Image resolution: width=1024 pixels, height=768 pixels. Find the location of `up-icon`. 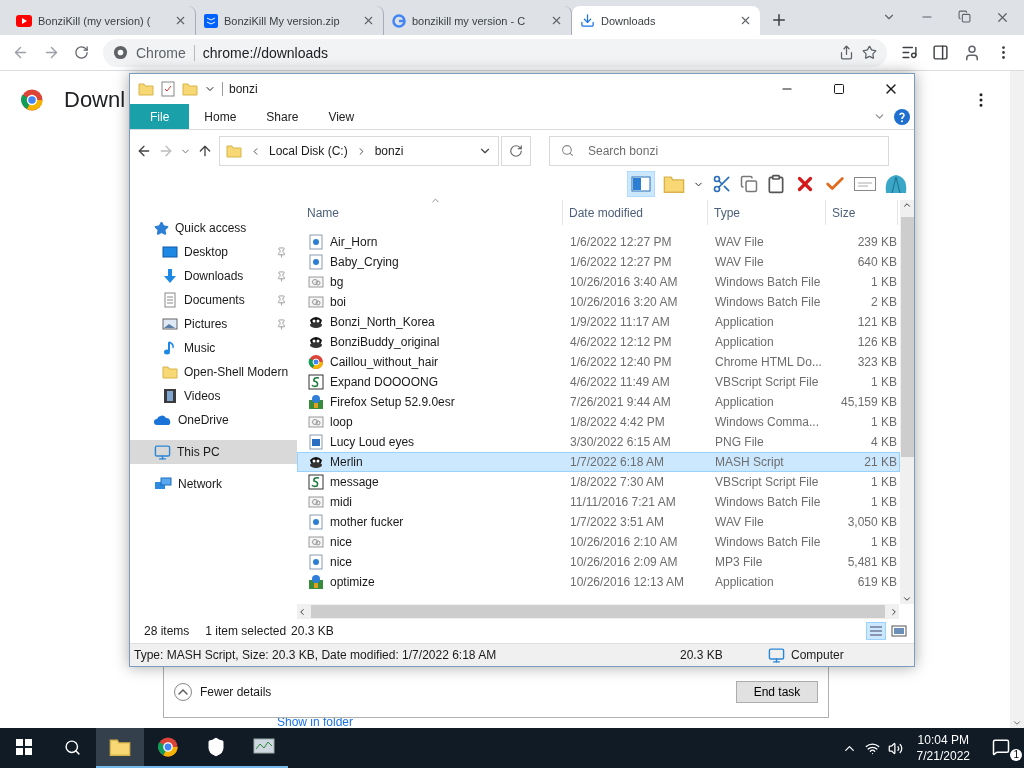

up-icon is located at coordinates (205, 151).